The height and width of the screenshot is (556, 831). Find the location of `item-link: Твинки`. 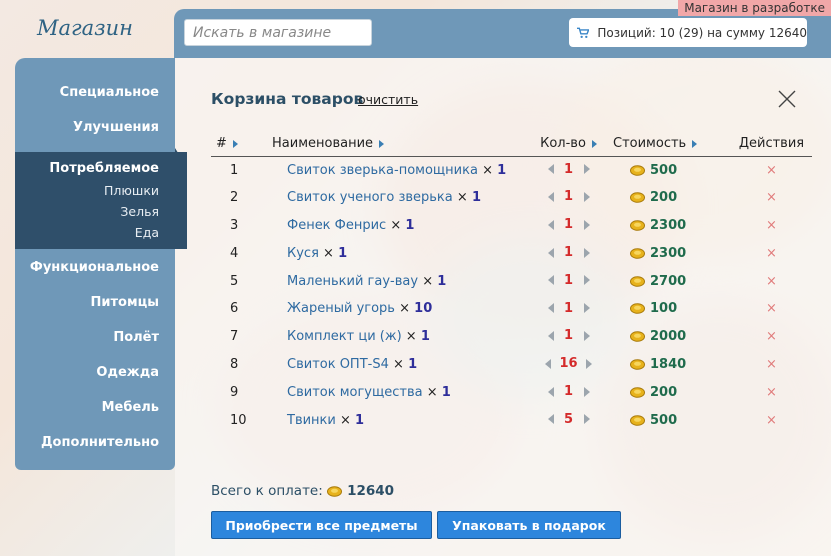

item-link: Твинки is located at coordinates (311, 420).